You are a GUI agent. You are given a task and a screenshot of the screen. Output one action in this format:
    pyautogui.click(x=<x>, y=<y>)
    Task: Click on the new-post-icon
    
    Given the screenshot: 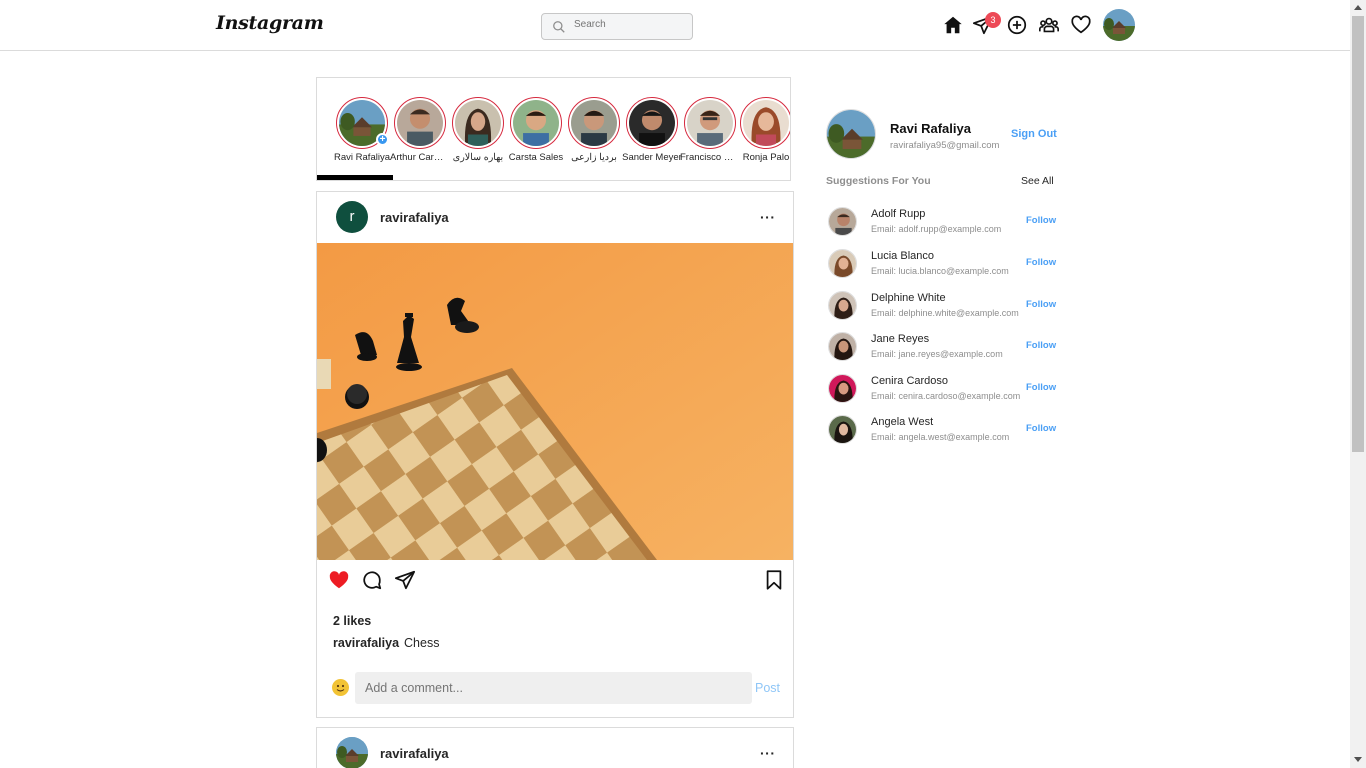 What is the action you would take?
    pyautogui.click(x=1017, y=25)
    